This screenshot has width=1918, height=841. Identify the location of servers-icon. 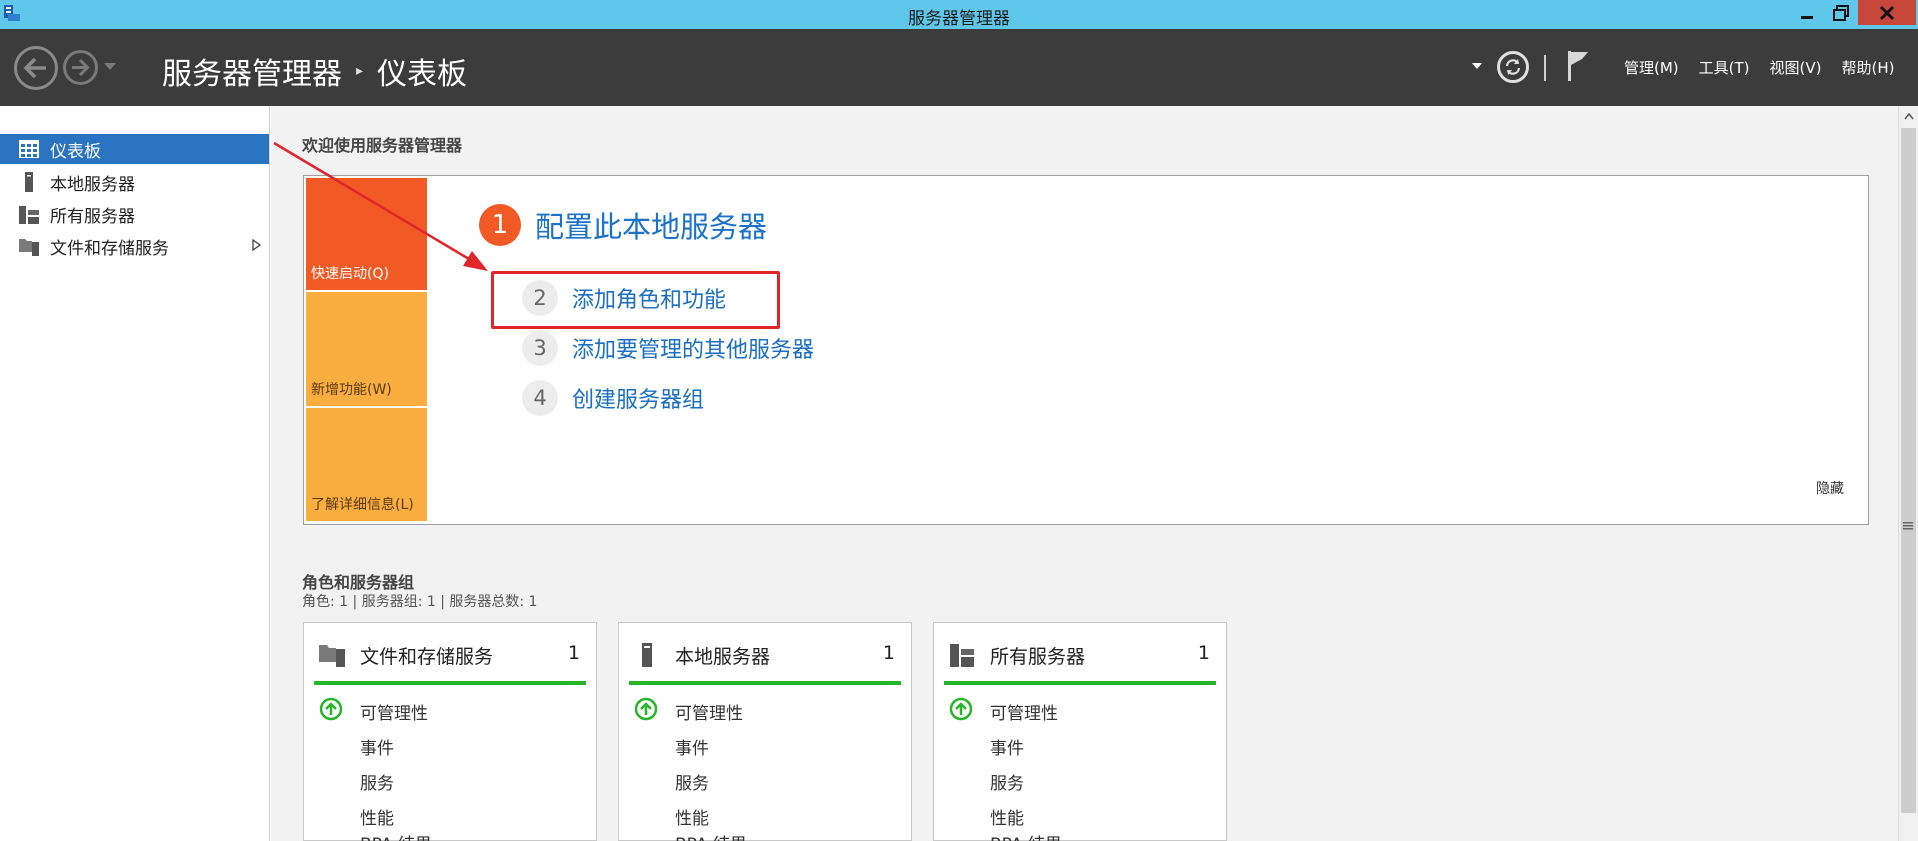
(29, 214).